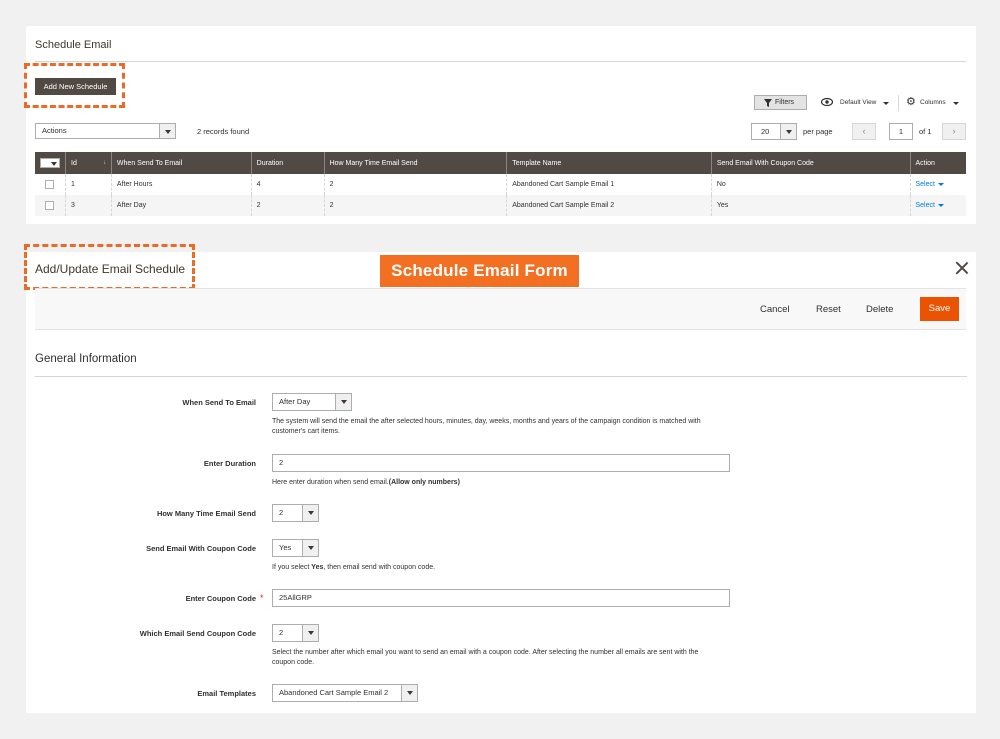  What do you see at coordinates (105, 131) in the screenshot?
I see `mass-actions-select: Actions` at bounding box center [105, 131].